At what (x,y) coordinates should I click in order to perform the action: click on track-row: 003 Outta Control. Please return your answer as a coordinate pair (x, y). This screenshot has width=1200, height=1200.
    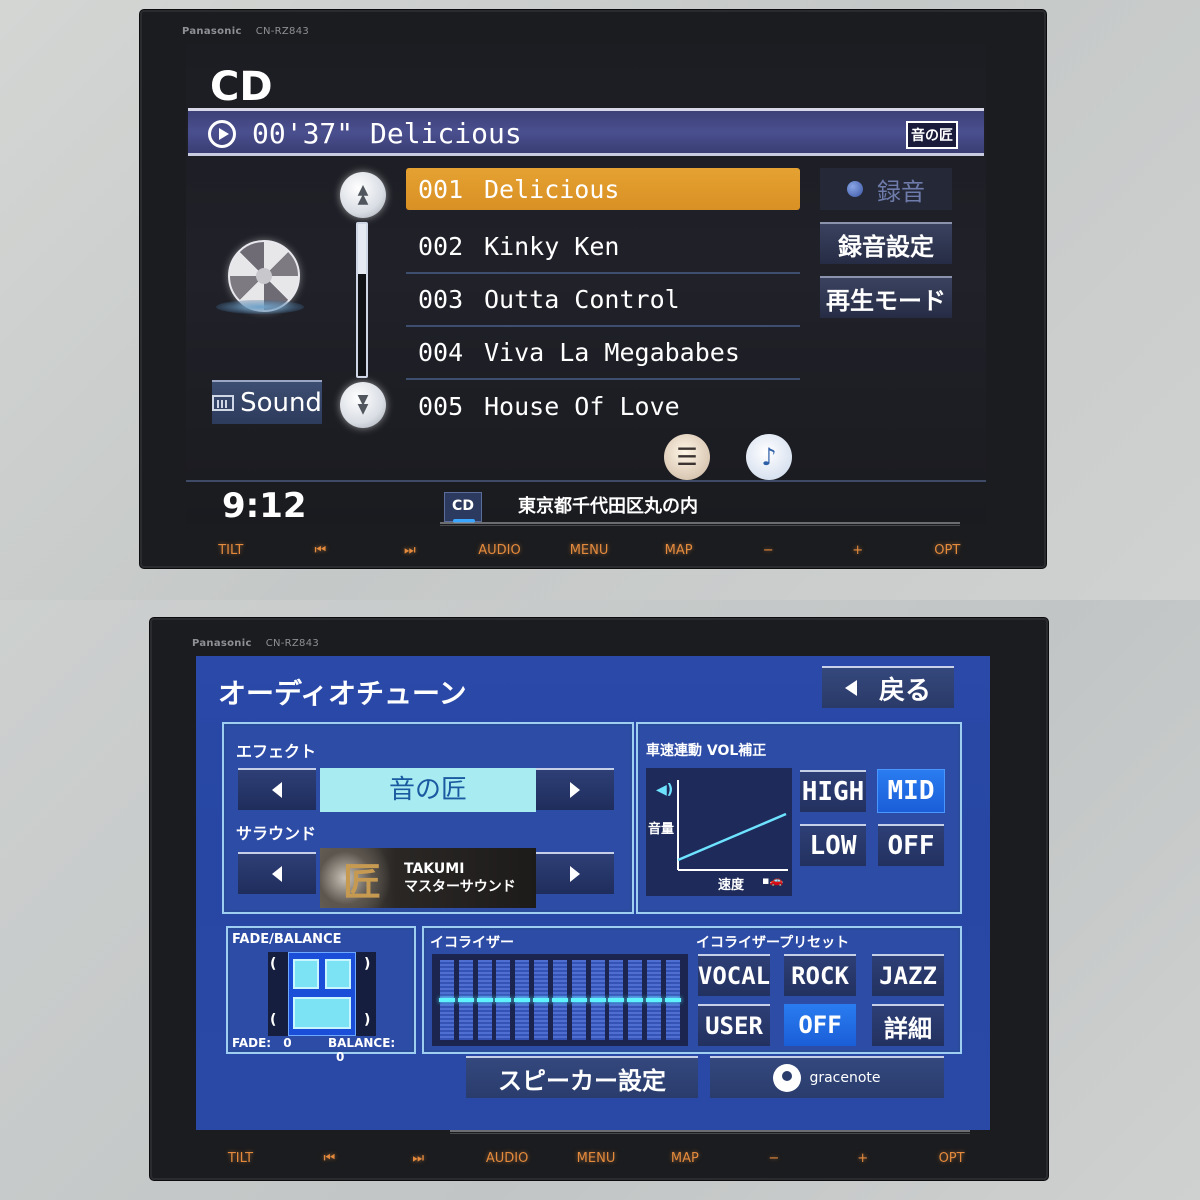
    Looking at the image, I should click on (603, 300).